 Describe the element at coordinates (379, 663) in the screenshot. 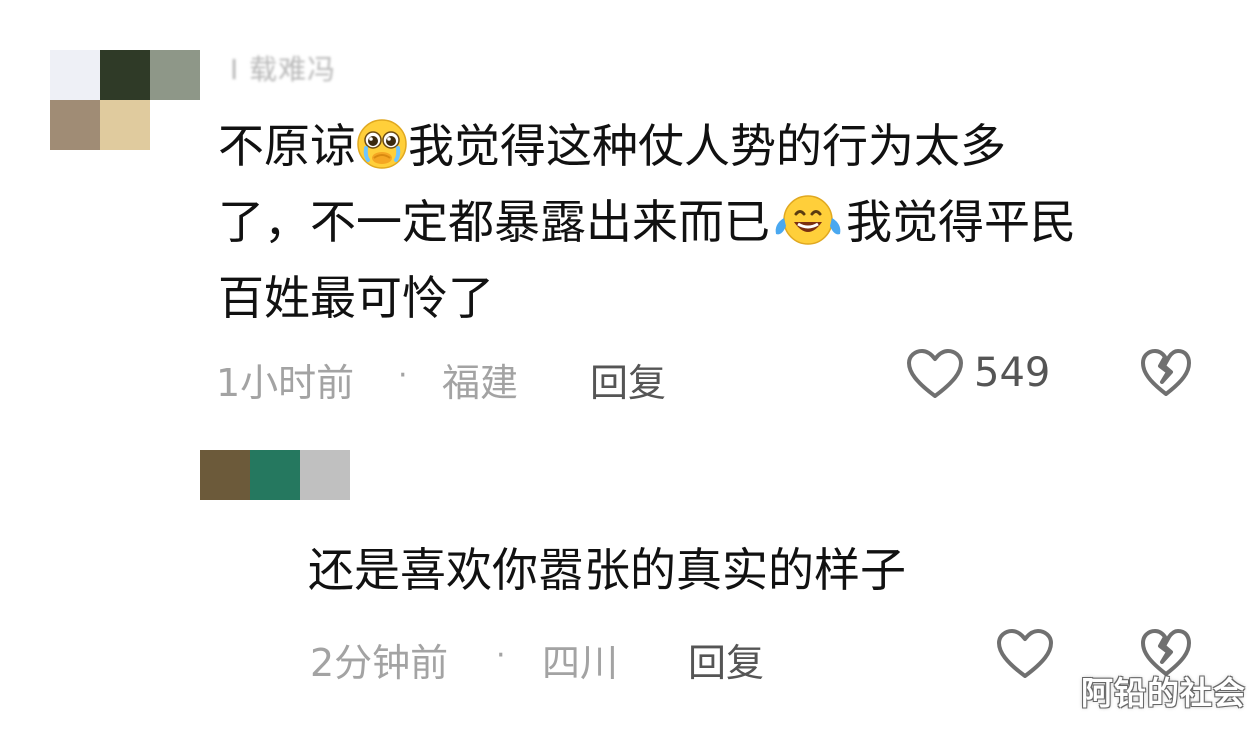

I see `comment-time: 2分钟前` at that location.